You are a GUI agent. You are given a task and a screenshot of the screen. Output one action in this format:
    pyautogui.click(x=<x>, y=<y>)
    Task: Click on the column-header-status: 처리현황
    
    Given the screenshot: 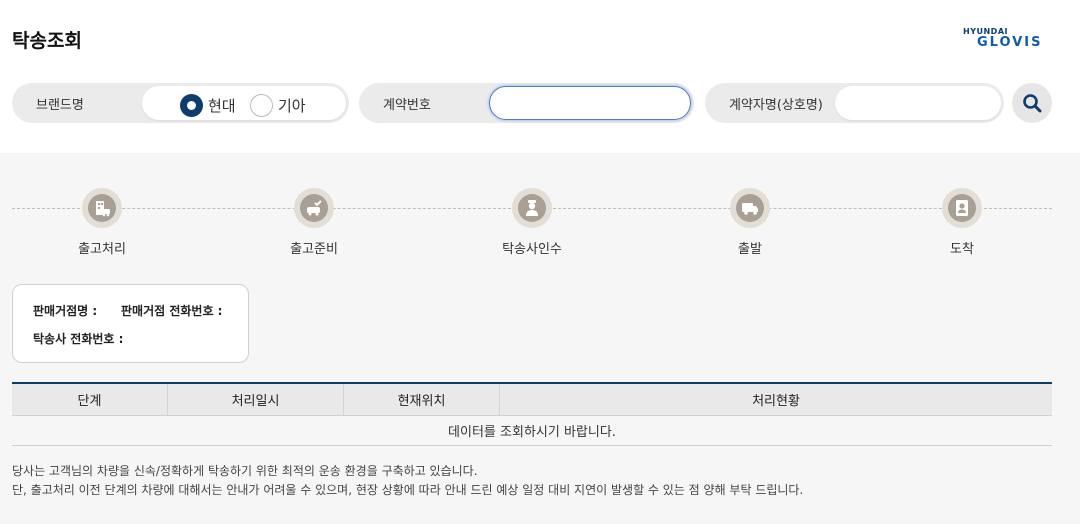 What is the action you would take?
    pyautogui.click(x=776, y=401)
    